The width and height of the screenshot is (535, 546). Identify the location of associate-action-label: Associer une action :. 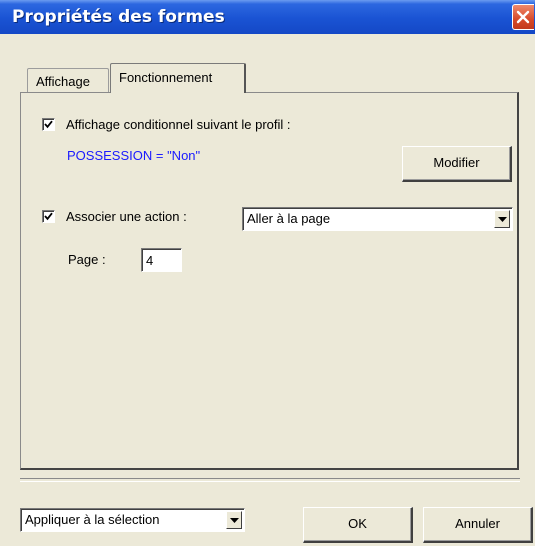
(126, 216).